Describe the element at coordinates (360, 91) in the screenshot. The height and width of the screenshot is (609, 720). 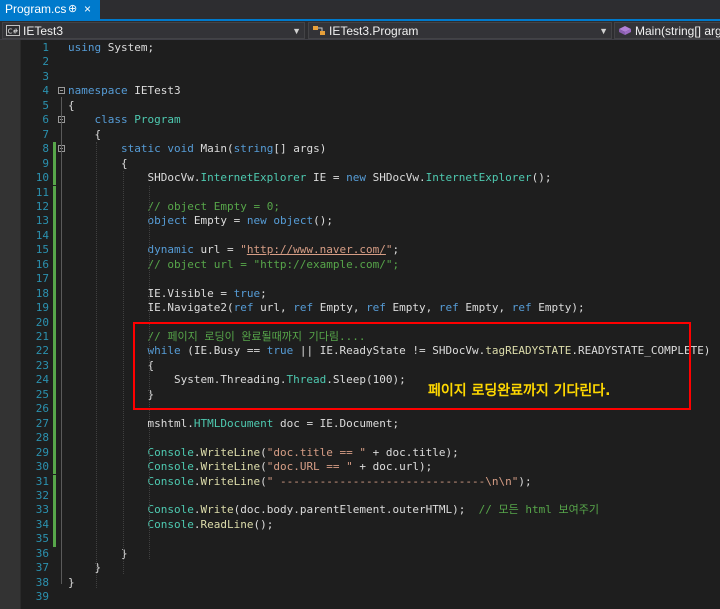
I see `code-line: 4 namespace IETest3` at that location.